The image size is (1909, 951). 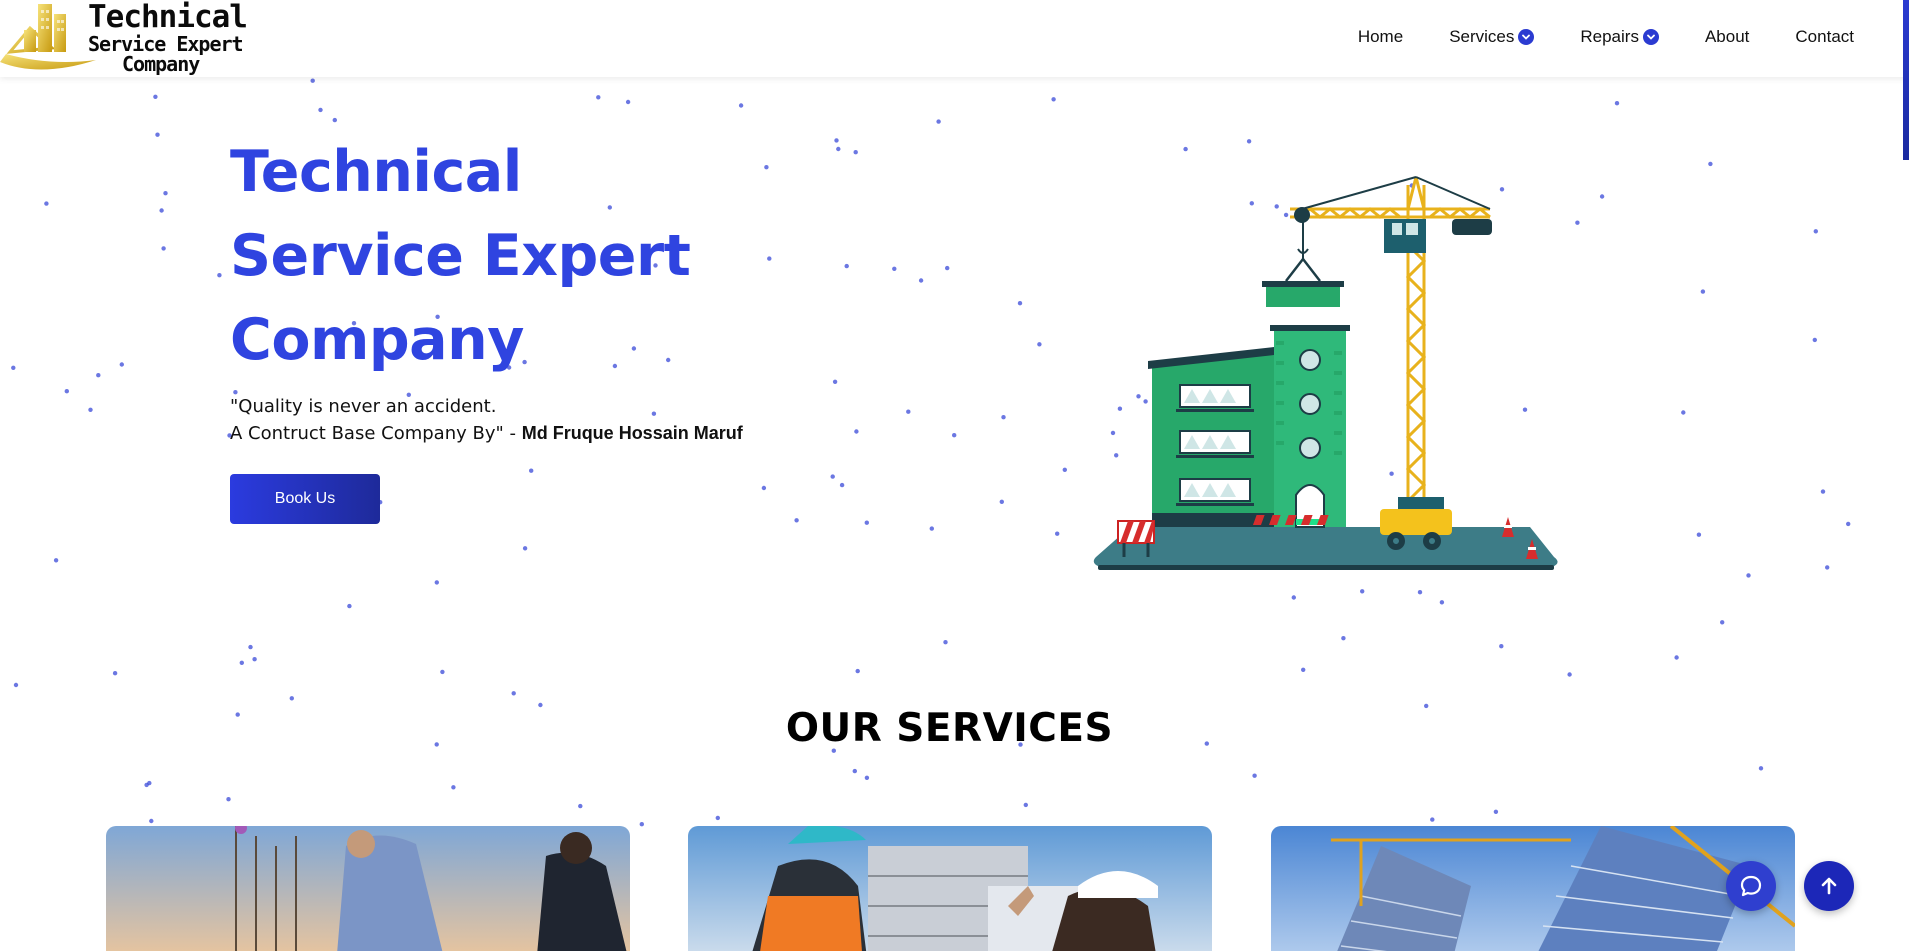 I want to click on nav-home-label: Home, so click(x=1380, y=36).